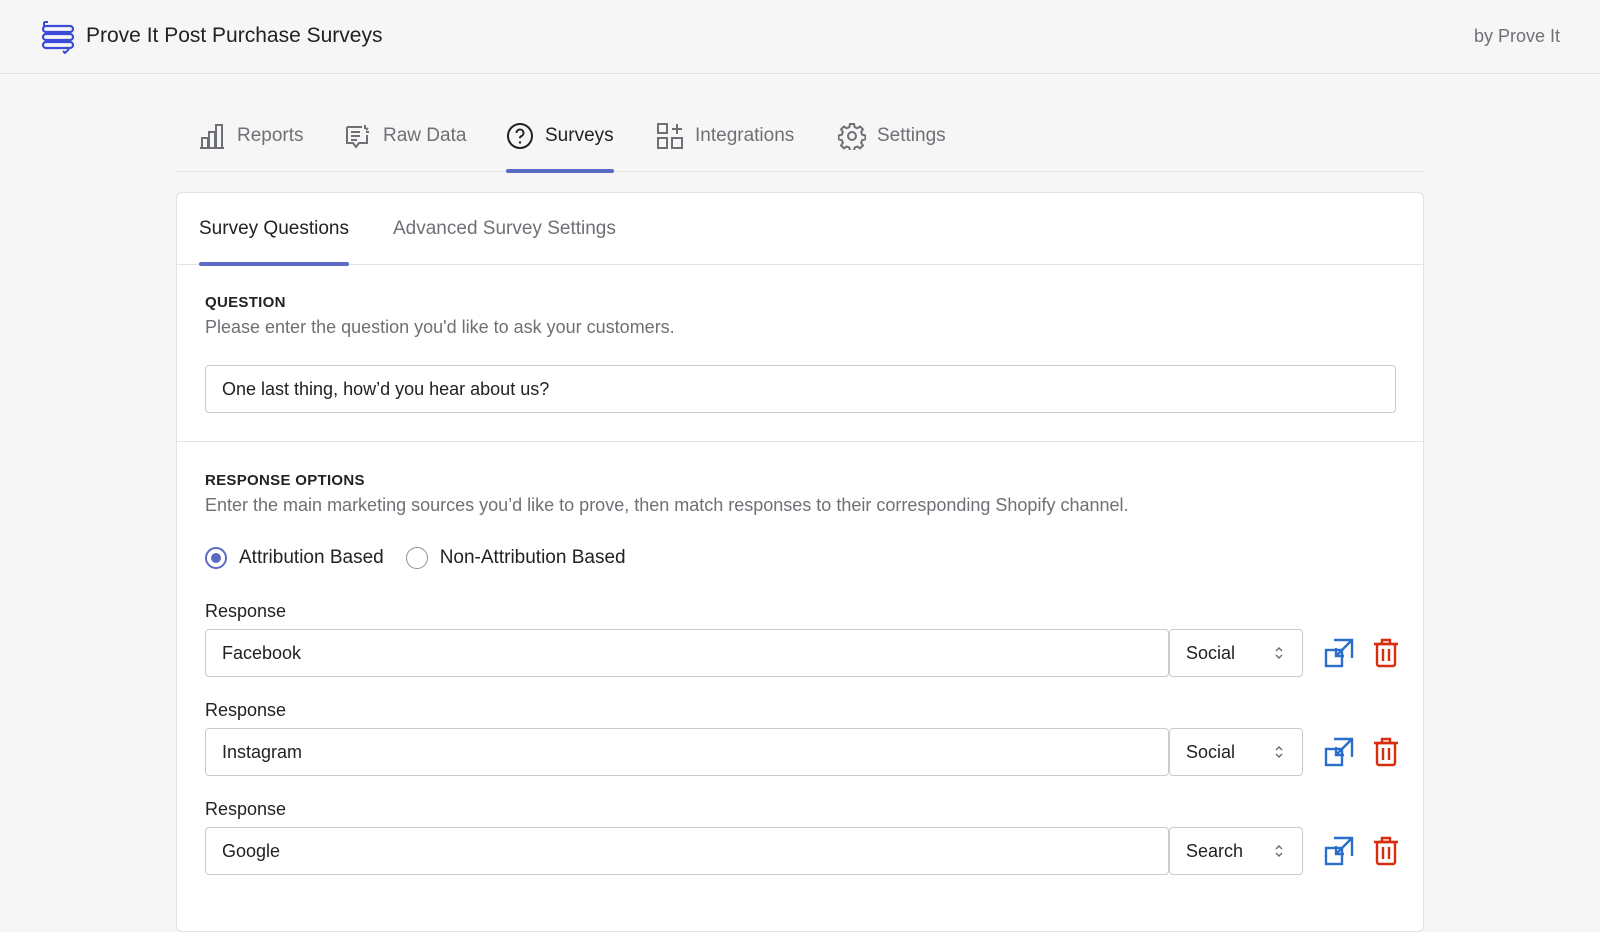  Describe the element at coordinates (425, 135) in the screenshot. I see `tab-raw-data-label: Raw Data` at that location.